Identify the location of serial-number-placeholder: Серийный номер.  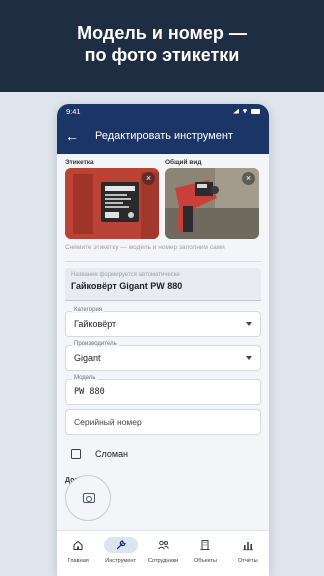
(108, 422).